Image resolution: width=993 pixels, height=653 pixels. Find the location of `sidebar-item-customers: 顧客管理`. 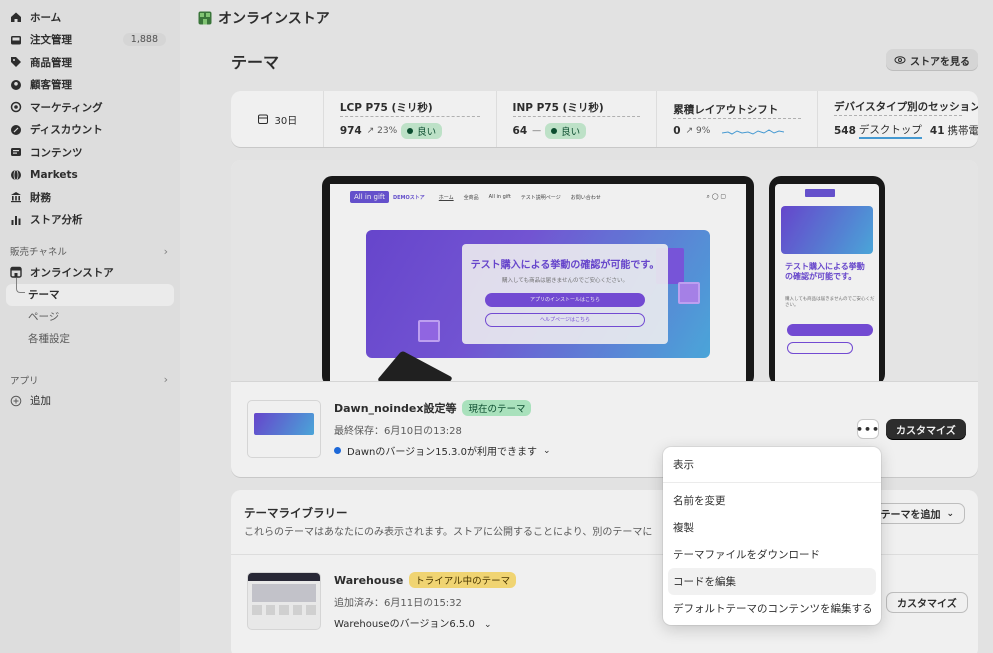

sidebar-item-customers: 顧客管理 is located at coordinates (90, 85).